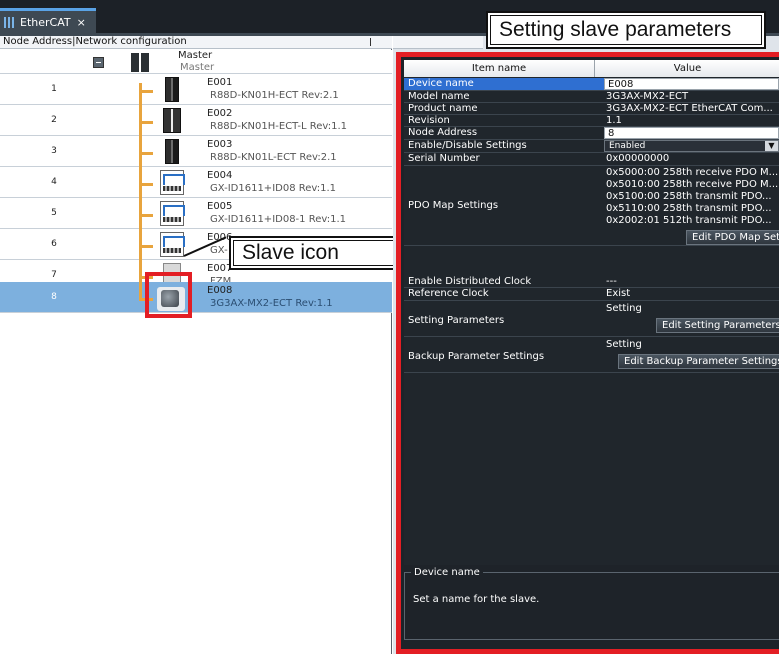 Image resolution: width=779 pixels, height=654 pixels. Describe the element at coordinates (615, 29) in the screenshot. I see `setting-parameters-callout-text: Setting slave parameters` at that location.